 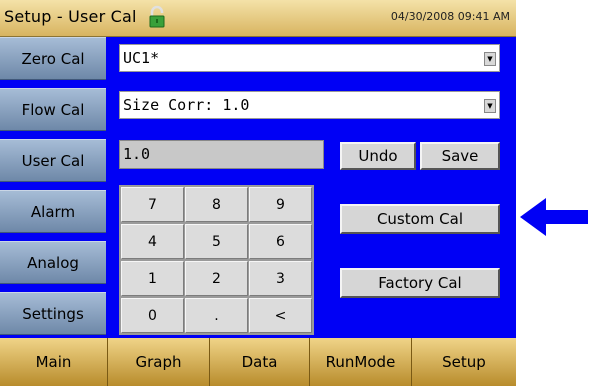 What do you see at coordinates (216, 241) in the screenshot?
I see `keypad-key-5: 5` at bounding box center [216, 241].